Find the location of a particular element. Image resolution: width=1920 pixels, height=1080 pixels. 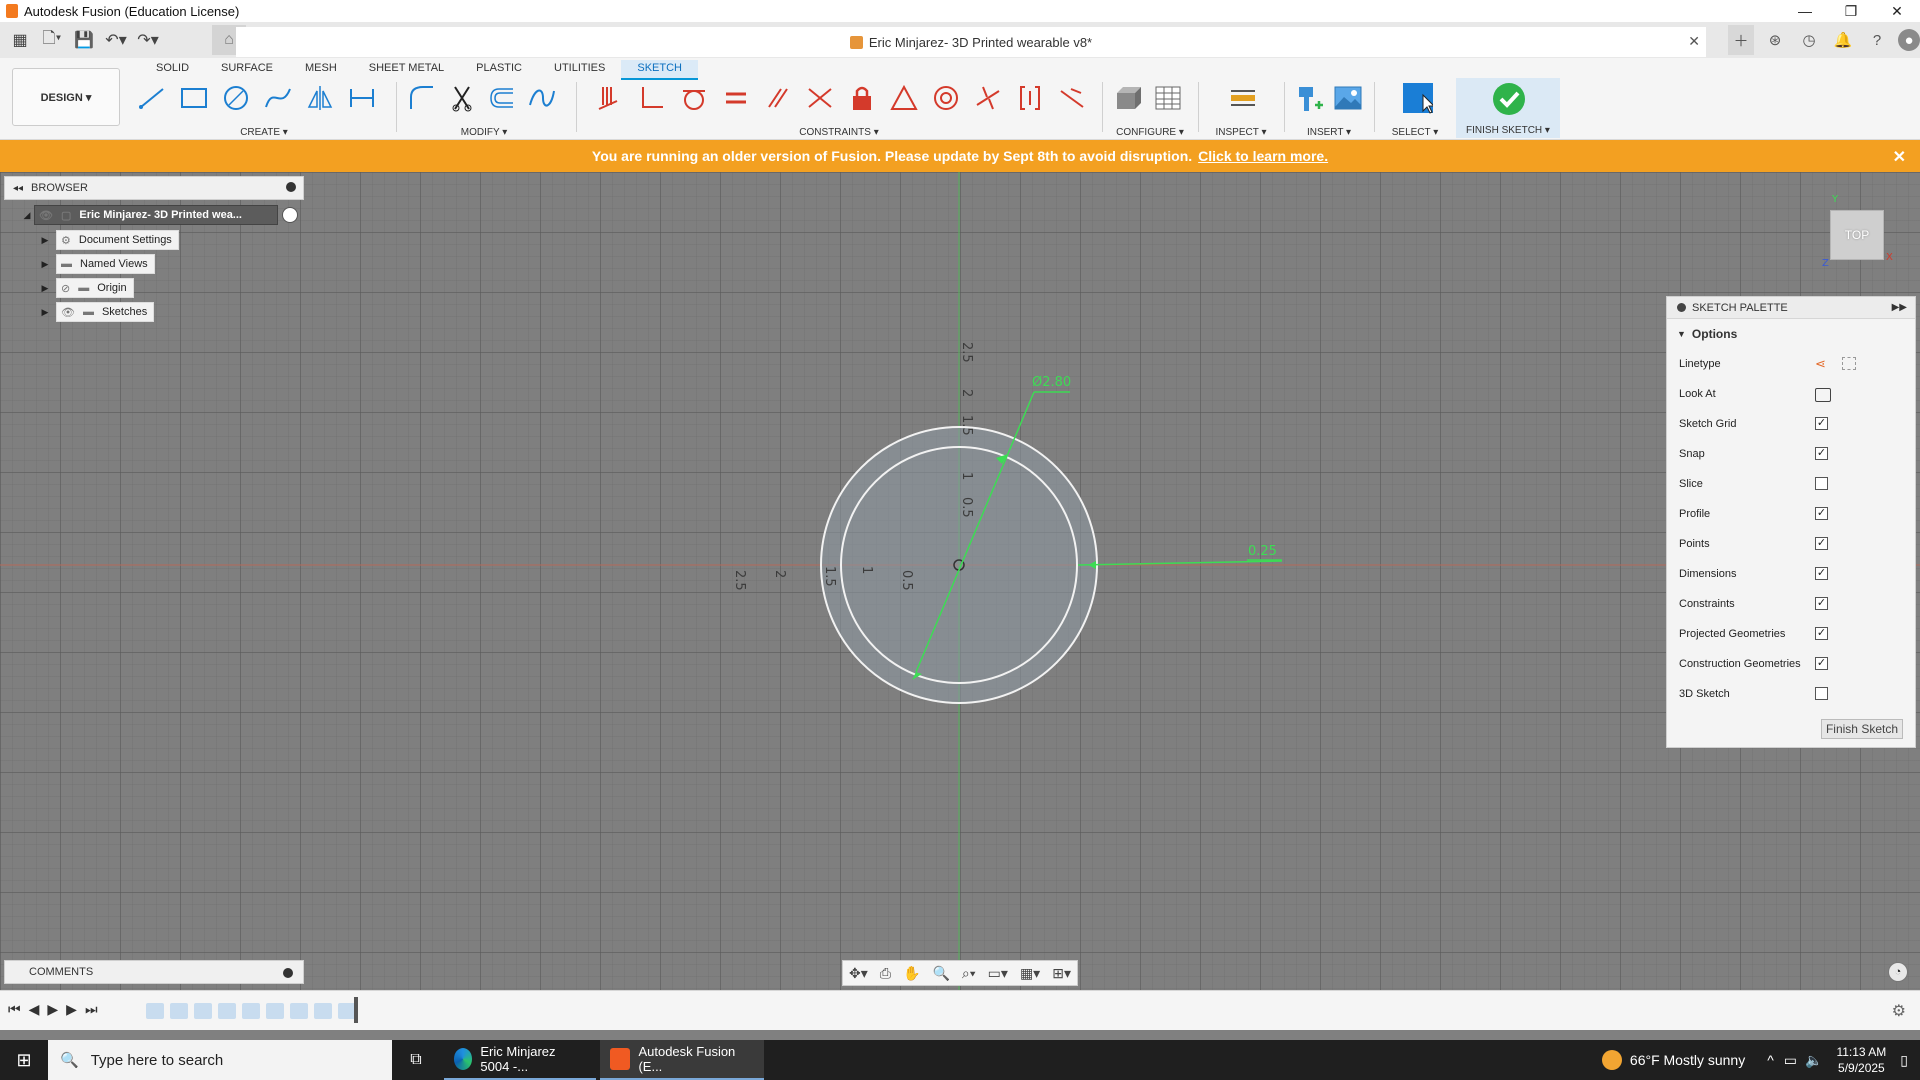

insert-canvas-icon is located at coordinates (1348, 98).